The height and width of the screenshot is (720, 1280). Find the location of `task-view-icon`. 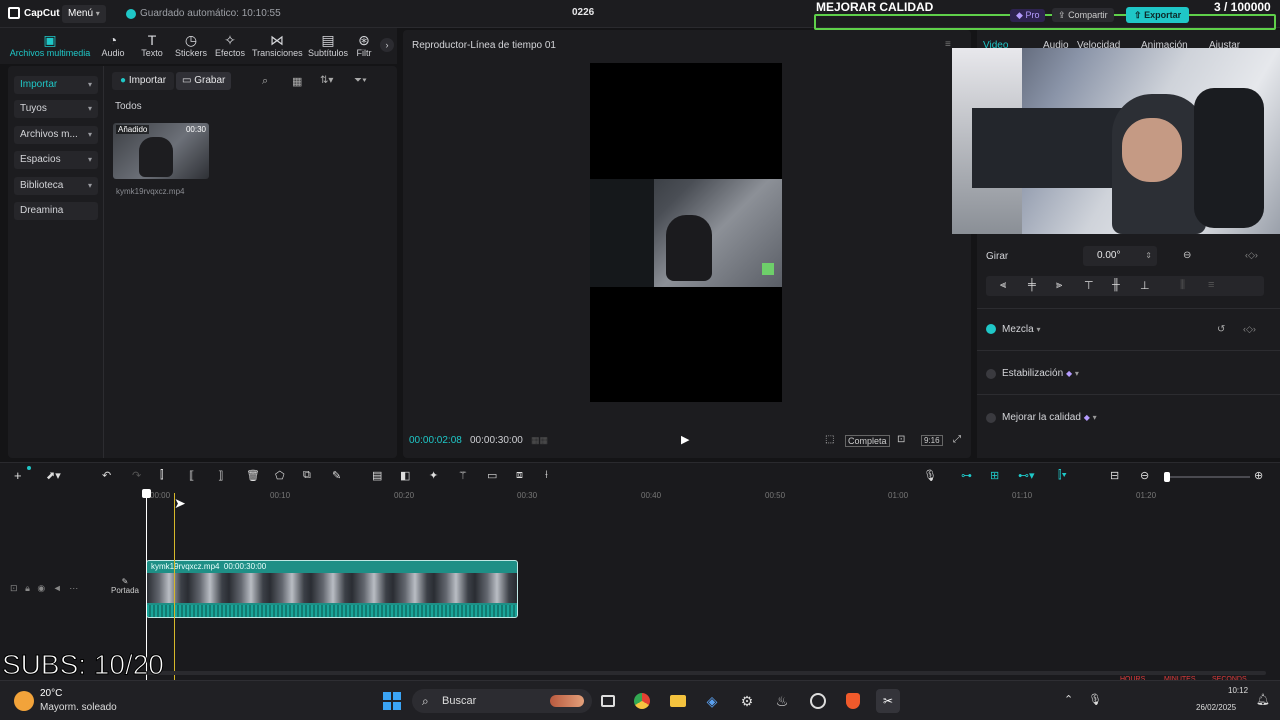

task-view-icon is located at coordinates (608, 701).